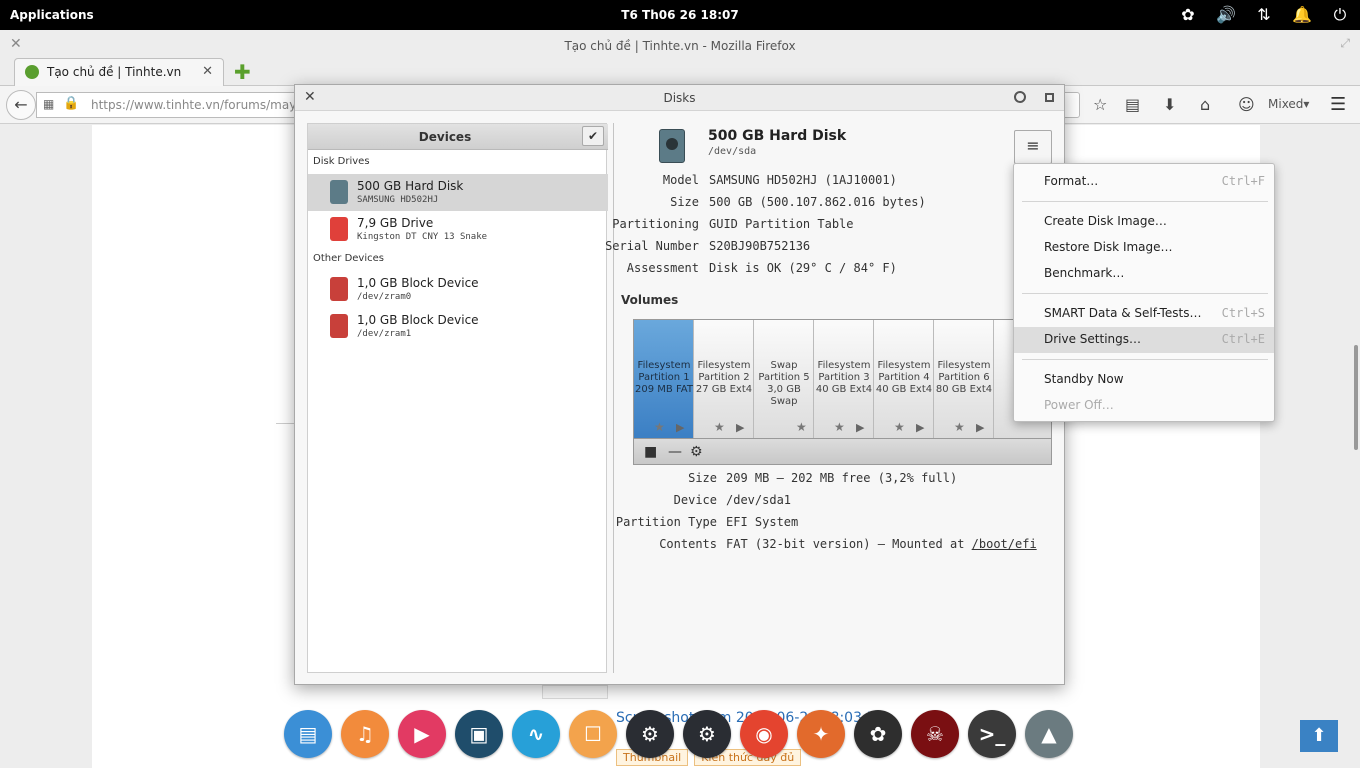 Image resolution: width=1360 pixels, height=768 pixels. What do you see at coordinates (1049, 97) in the screenshot?
I see `disks-maximize-icon` at bounding box center [1049, 97].